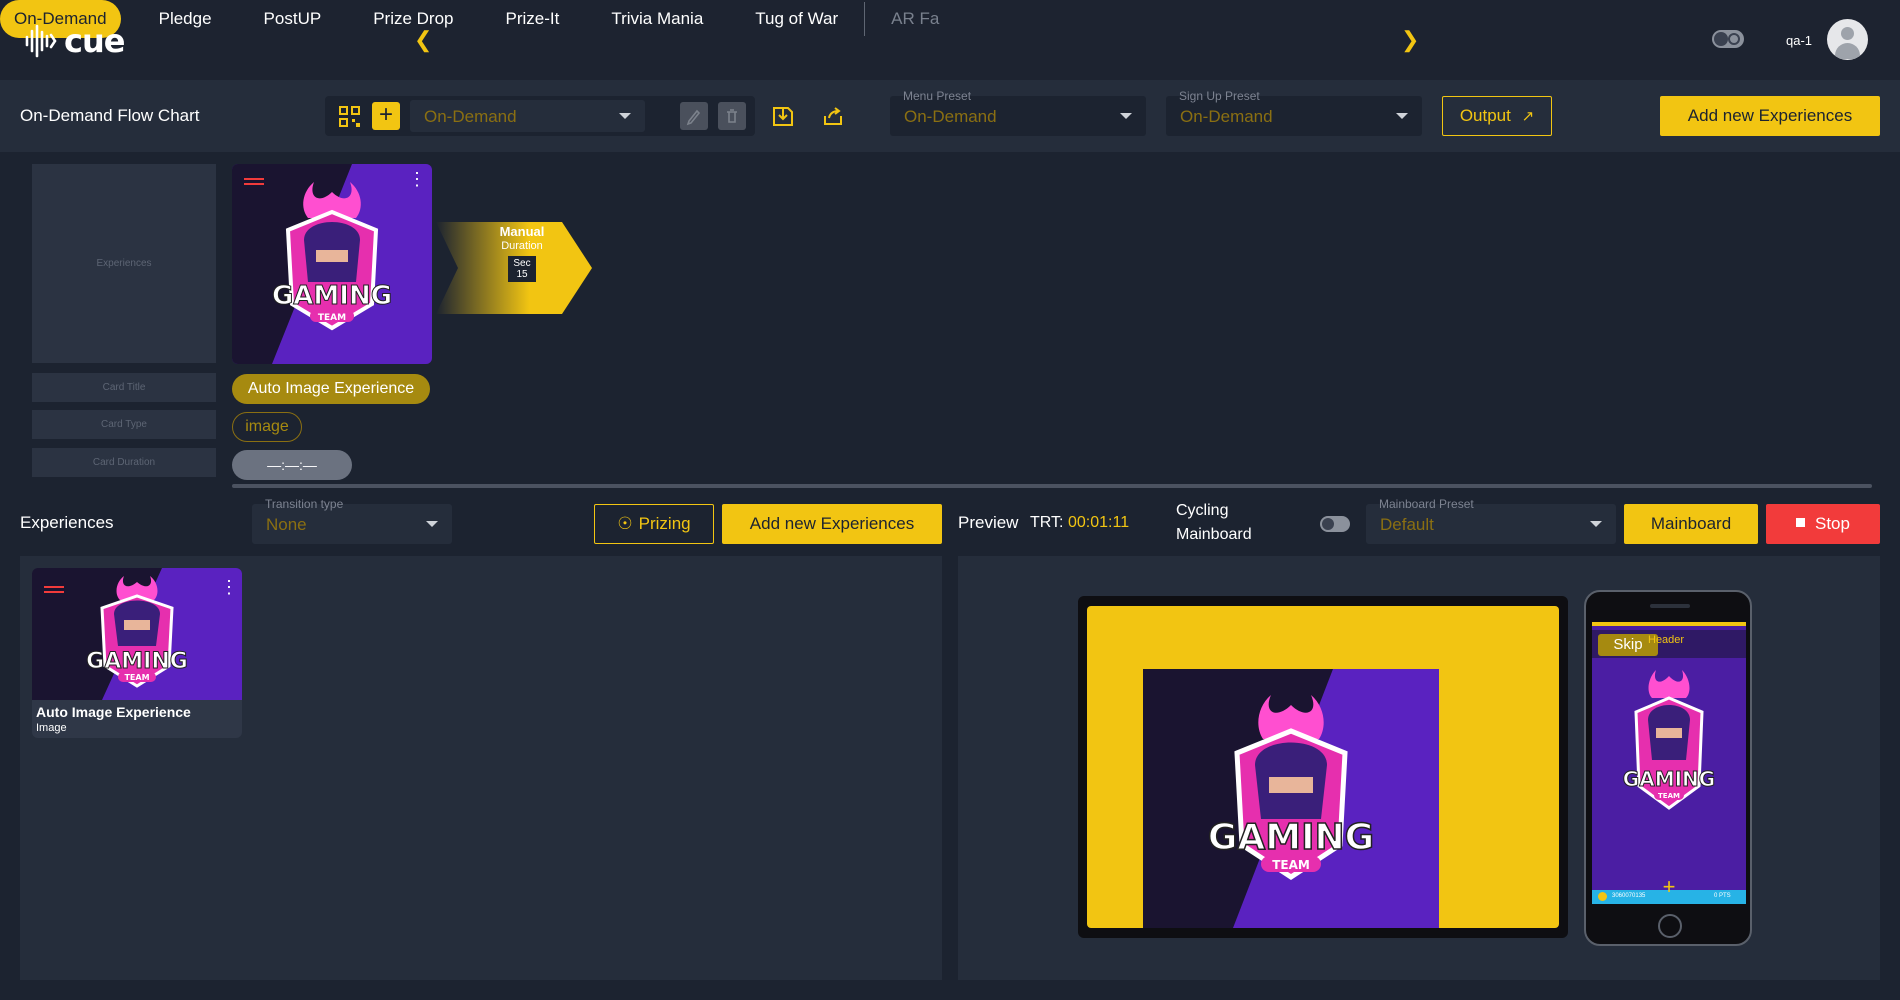 Image resolution: width=1900 pixels, height=1000 pixels. What do you see at coordinates (1629, 896) in the screenshot?
I see `phone-footer-id: 3060070135` at bounding box center [1629, 896].